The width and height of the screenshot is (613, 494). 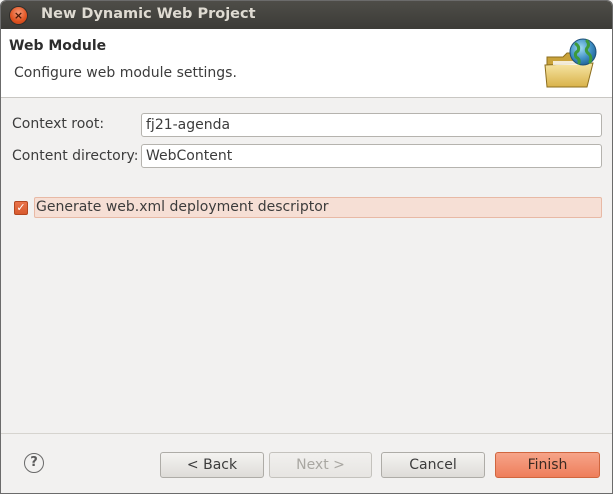 What do you see at coordinates (58, 124) in the screenshot?
I see `context-root-label: Context root:` at bounding box center [58, 124].